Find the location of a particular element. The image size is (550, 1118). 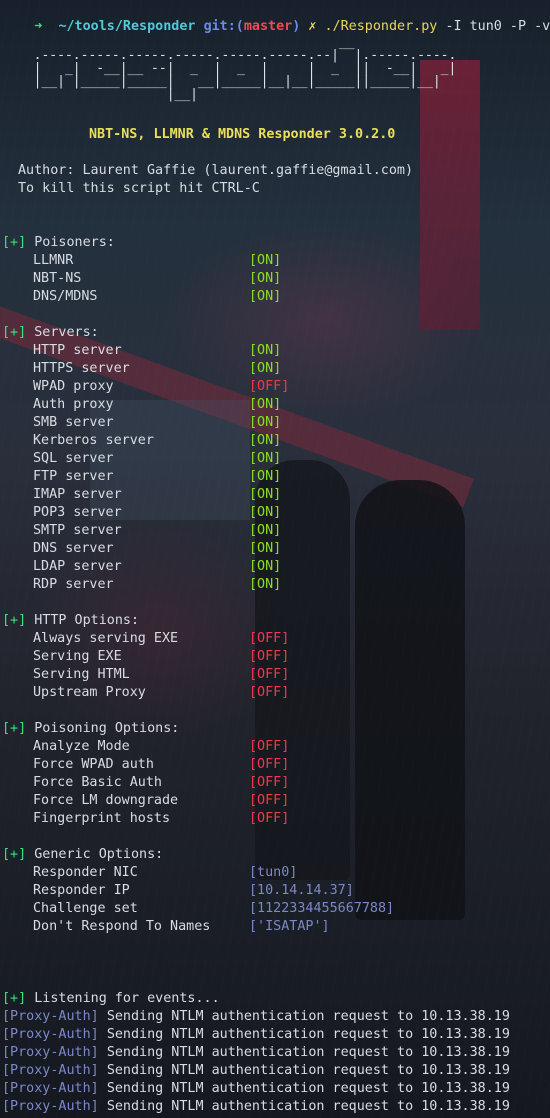

option-status-auth-proxy: [ON] is located at coordinates (265, 404).